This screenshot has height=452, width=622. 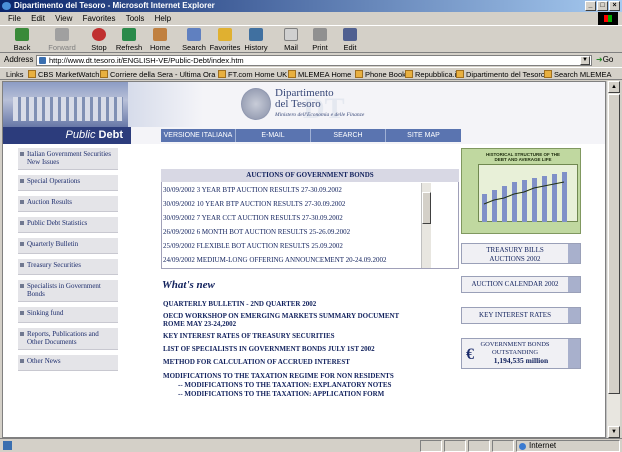 I want to click on menu-file: File, so click(x=14, y=18).